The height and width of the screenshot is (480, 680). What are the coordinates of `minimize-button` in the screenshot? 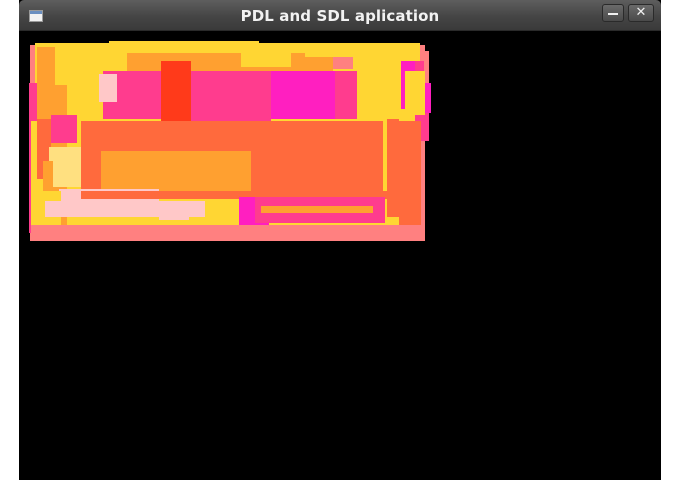 It's located at (613, 13).